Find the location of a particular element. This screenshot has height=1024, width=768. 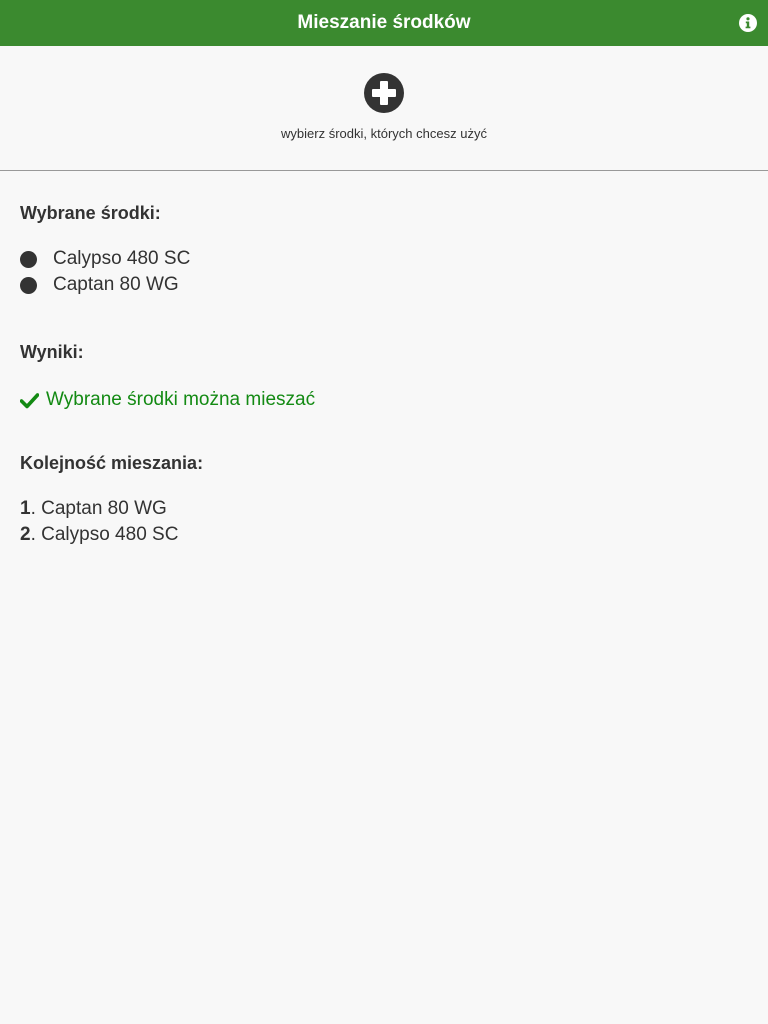

checkmark-icon is located at coordinates (29, 400).